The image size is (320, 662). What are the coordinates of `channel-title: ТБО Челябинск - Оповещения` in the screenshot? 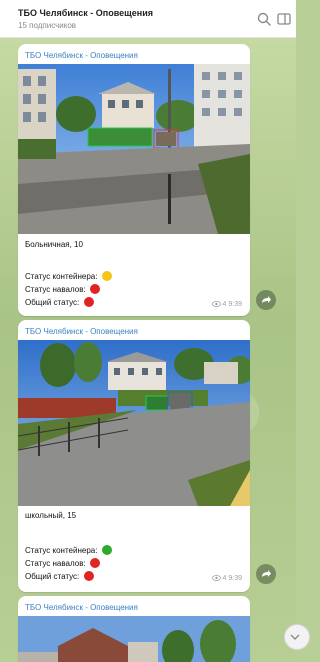 It's located at (85, 13).